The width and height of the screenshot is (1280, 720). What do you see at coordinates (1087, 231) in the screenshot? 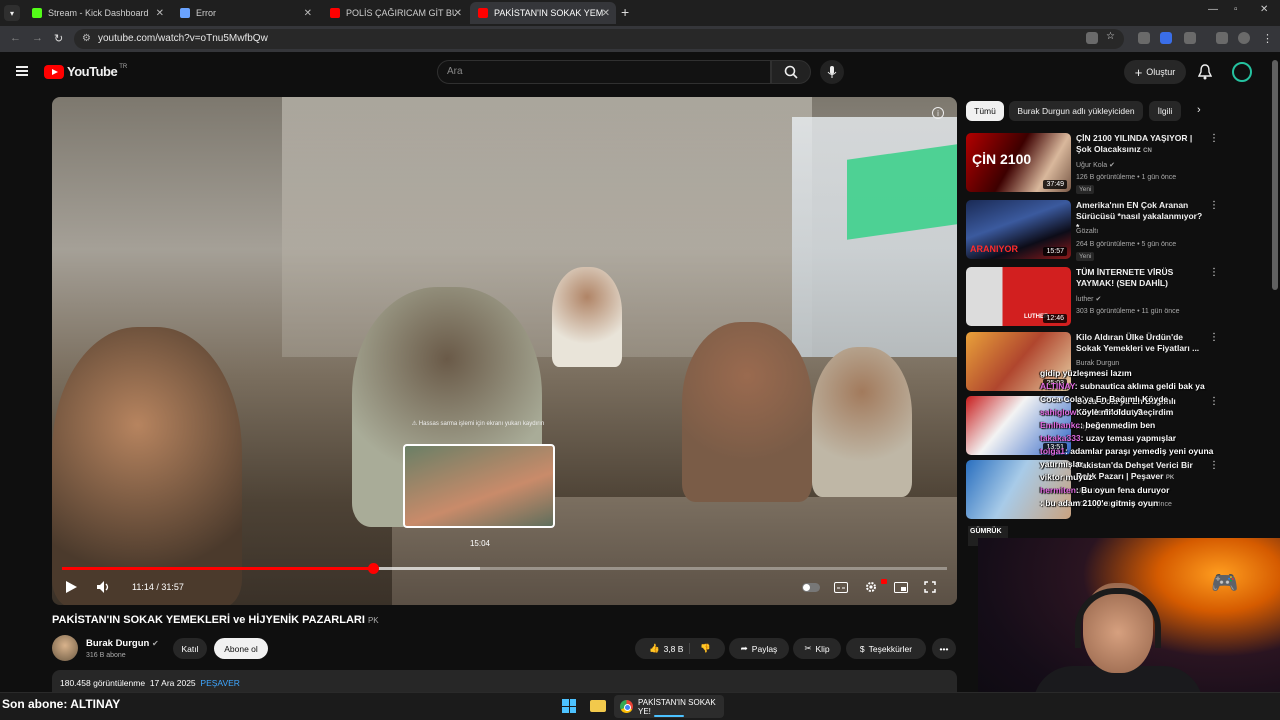
I see `rec-channel: Gözaltı` at bounding box center [1087, 231].